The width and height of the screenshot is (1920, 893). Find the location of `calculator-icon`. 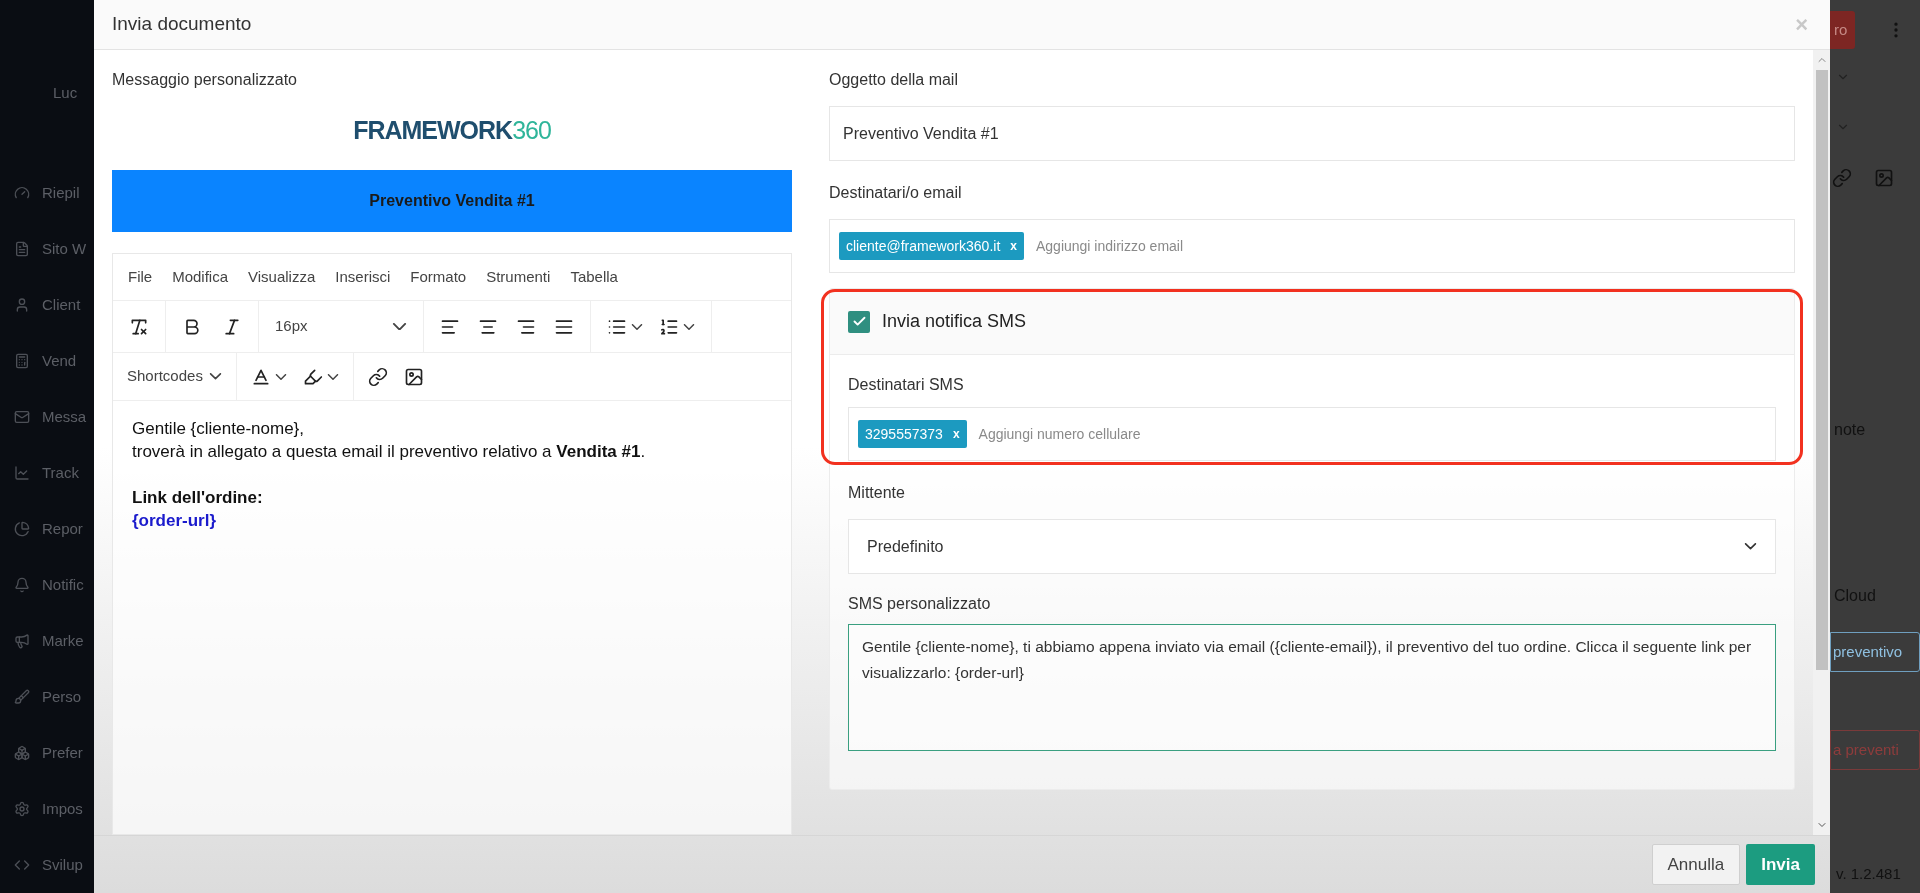

calculator-icon is located at coordinates (22, 361).